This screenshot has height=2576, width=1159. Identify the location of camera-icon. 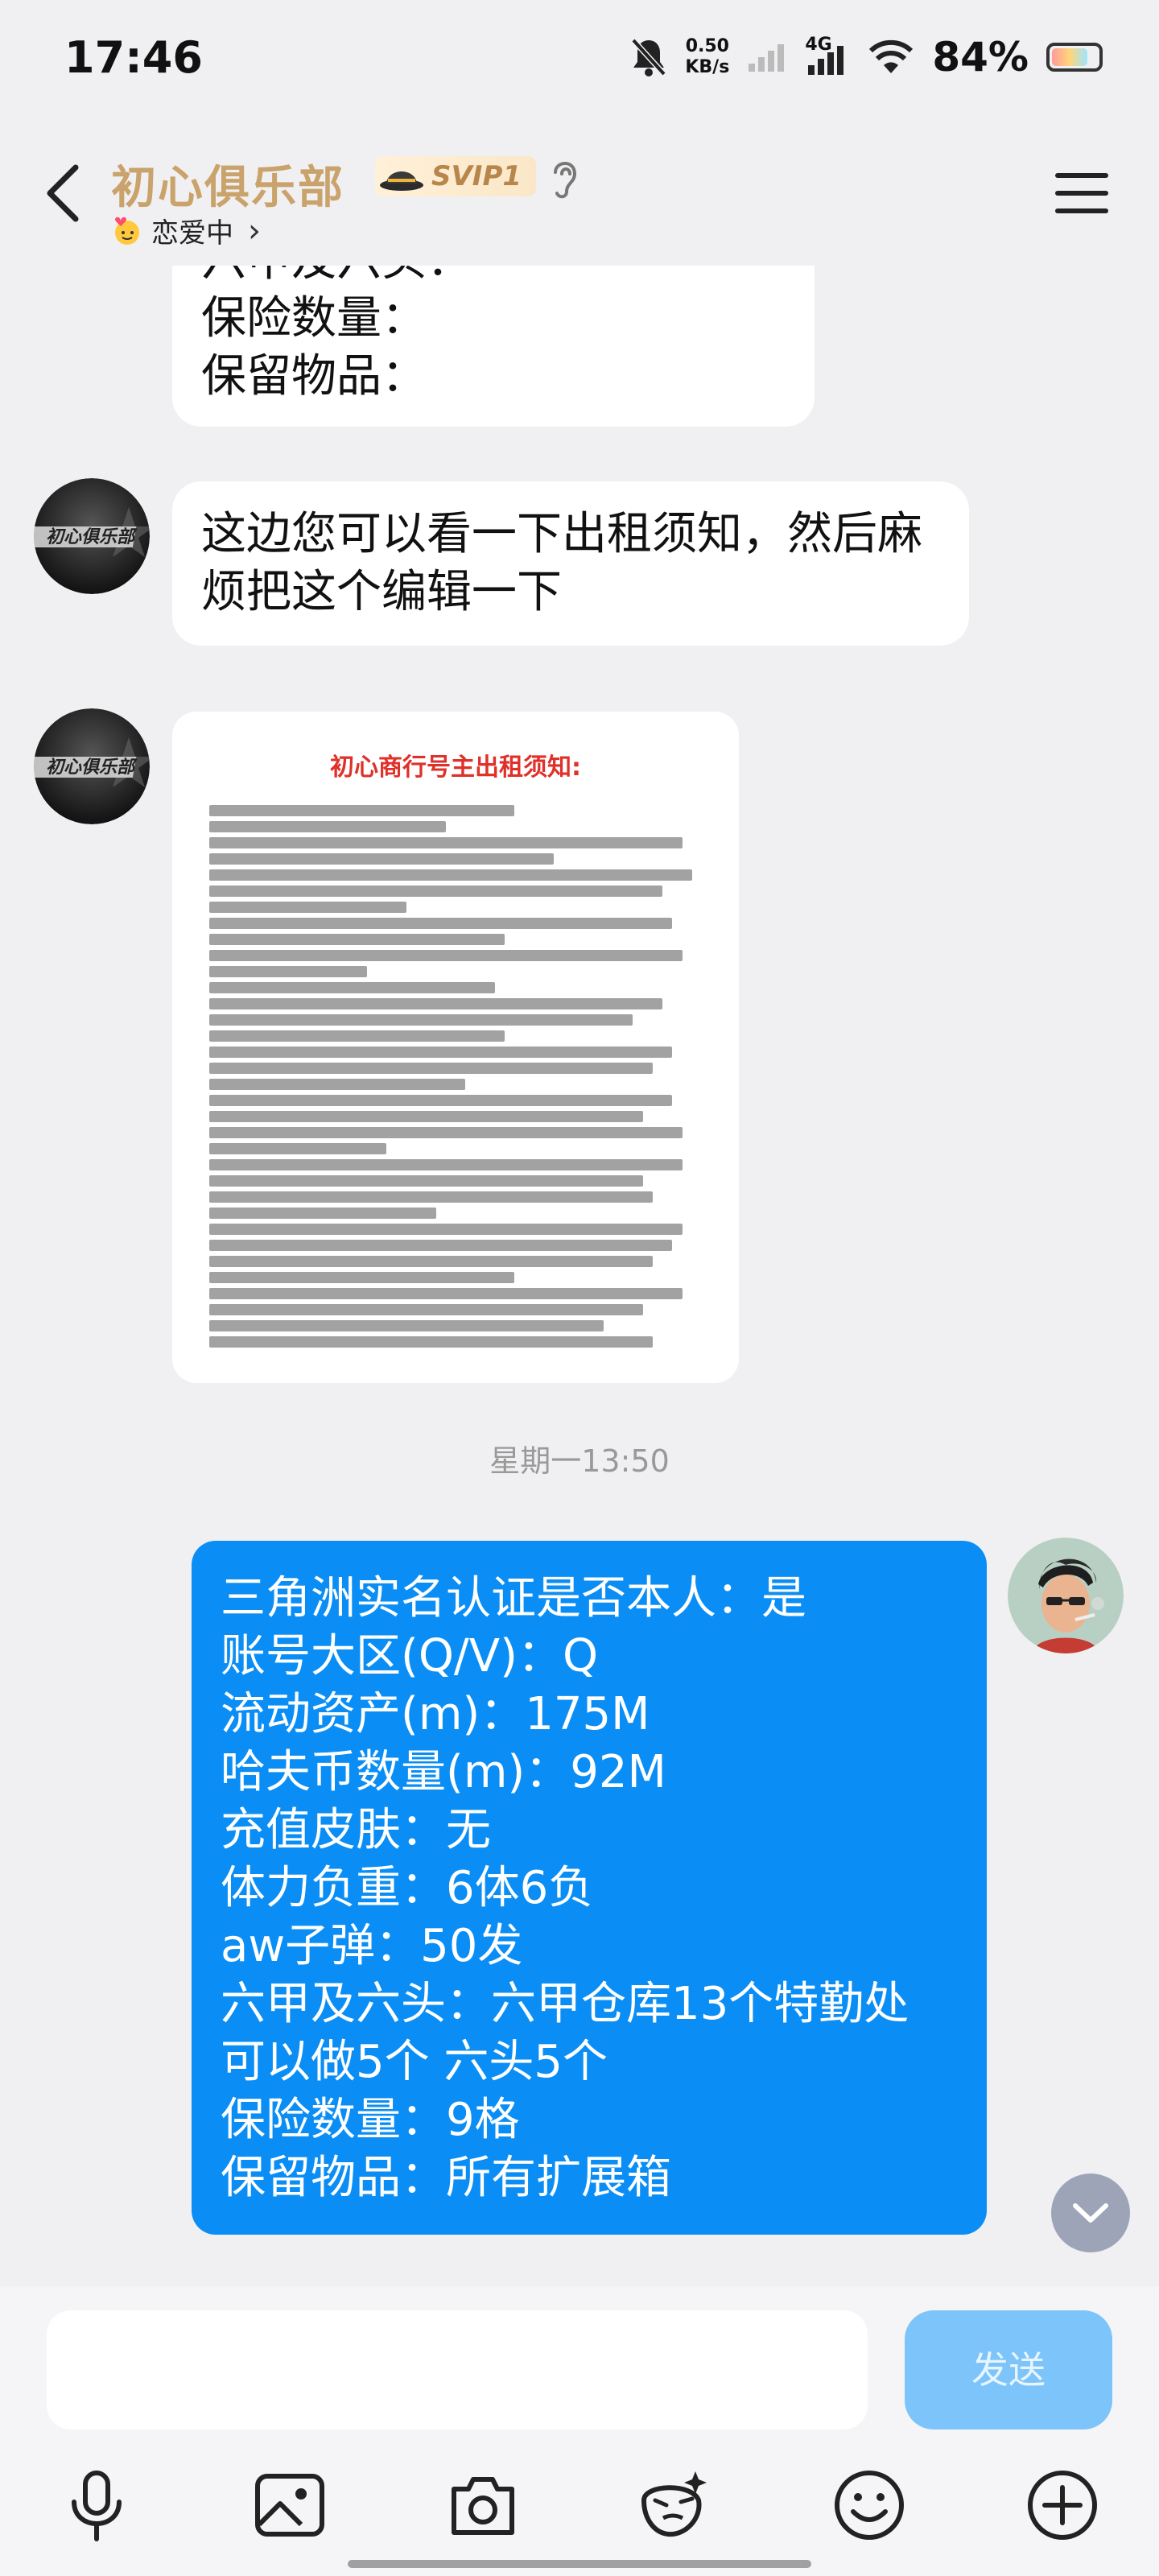
(483, 2505).